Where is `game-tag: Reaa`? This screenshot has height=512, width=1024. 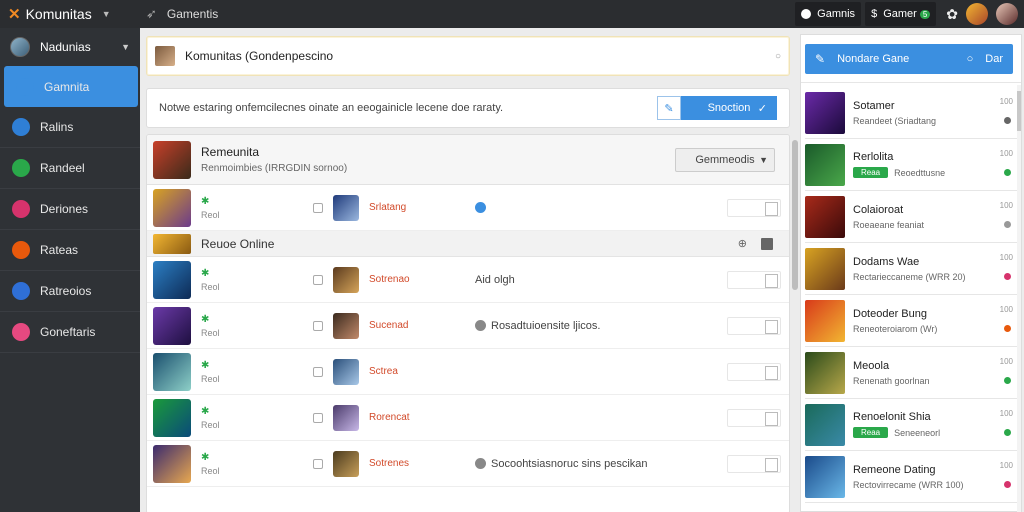 game-tag: Reaa is located at coordinates (871, 432).